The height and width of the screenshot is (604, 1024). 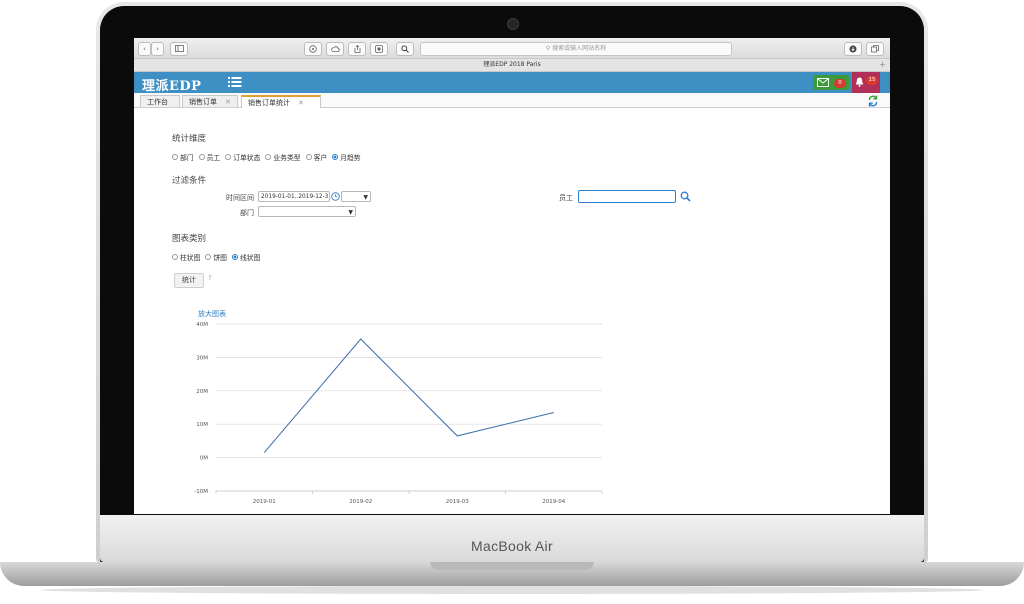 I want to click on forward-button: ›, so click(x=157, y=49).